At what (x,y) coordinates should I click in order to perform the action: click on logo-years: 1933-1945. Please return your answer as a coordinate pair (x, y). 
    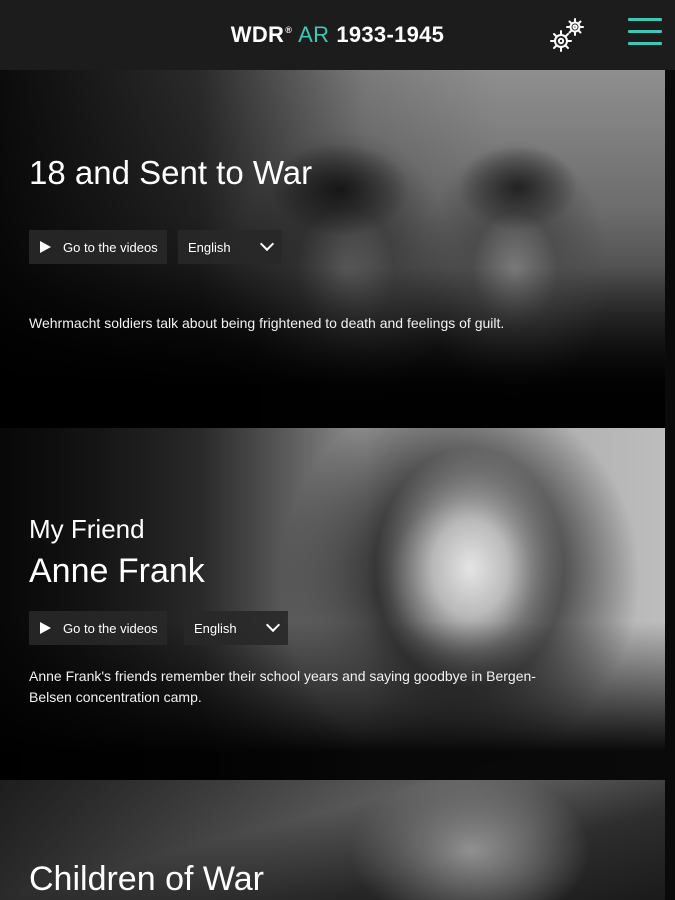
    Looking at the image, I should click on (390, 34).